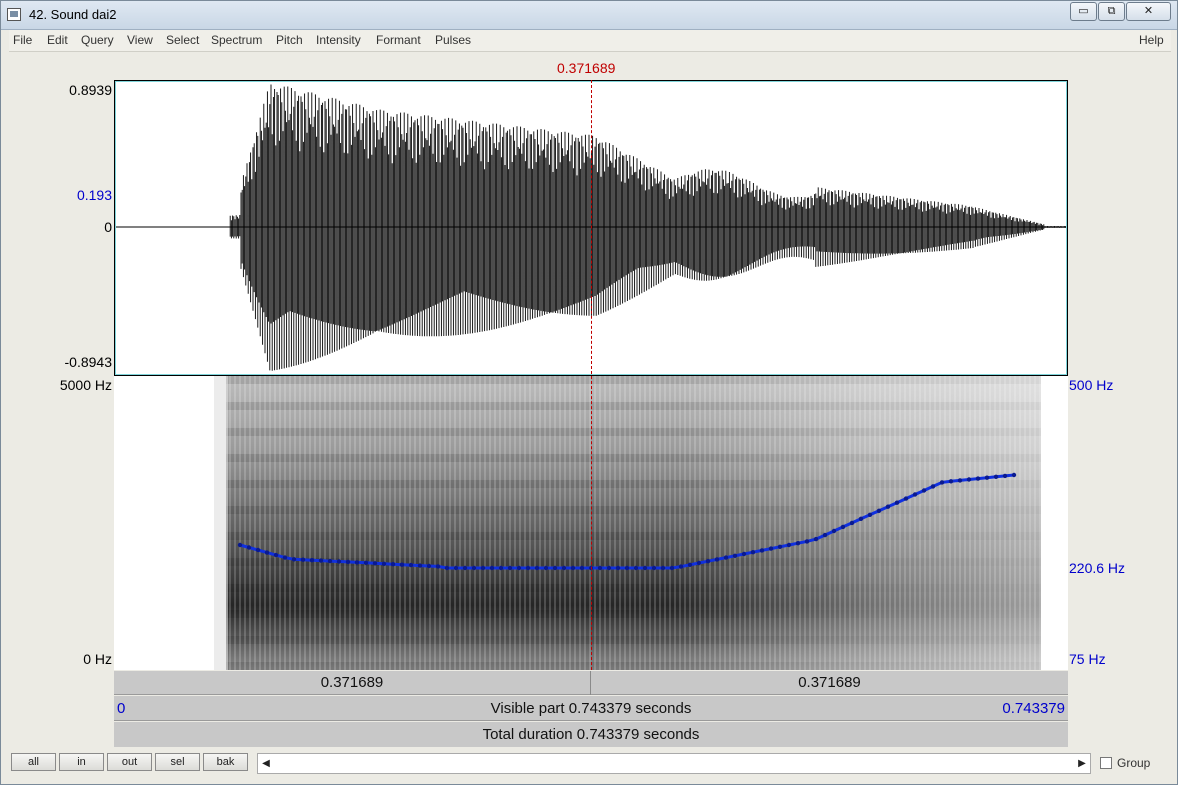  Describe the element at coordinates (289, 40) in the screenshot. I see `menu-pitch: Pitch` at that location.